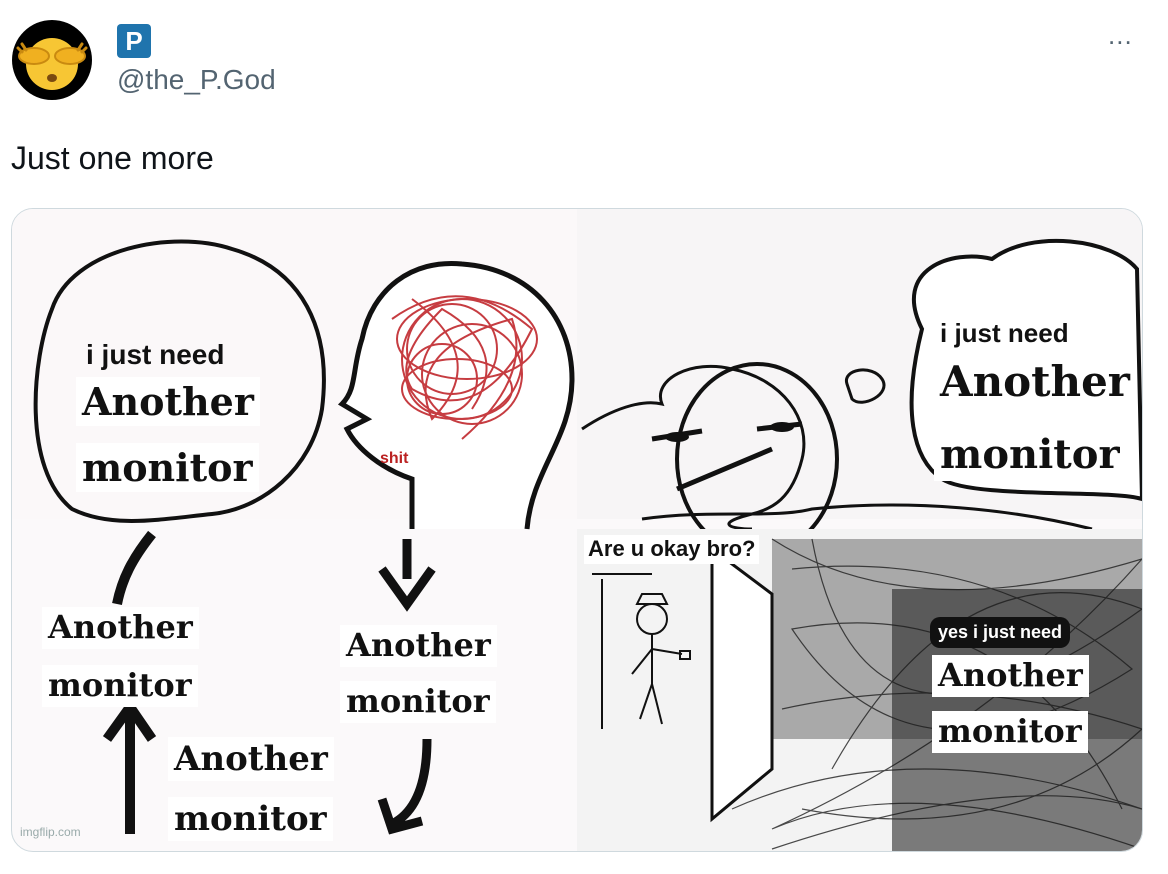 This screenshot has width=1168, height=874. Describe the element at coordinates (250, 819) in the screenshot. I see `cycle-bottom-line2: monitor` at that location.